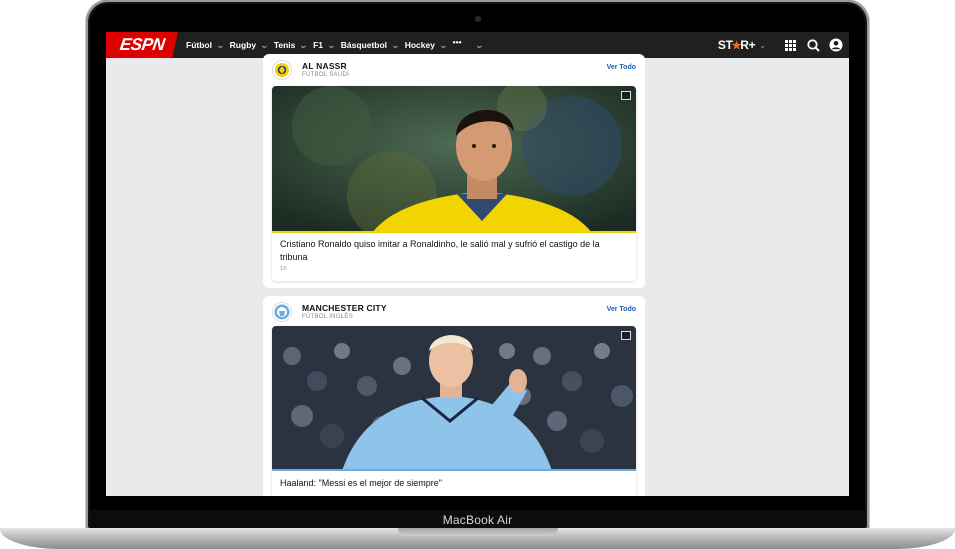 Image resolution: width=955 pixels, height=549 pixels. I want to click on nav-item-rugby: Rugby ⌄, so click(249, 45).